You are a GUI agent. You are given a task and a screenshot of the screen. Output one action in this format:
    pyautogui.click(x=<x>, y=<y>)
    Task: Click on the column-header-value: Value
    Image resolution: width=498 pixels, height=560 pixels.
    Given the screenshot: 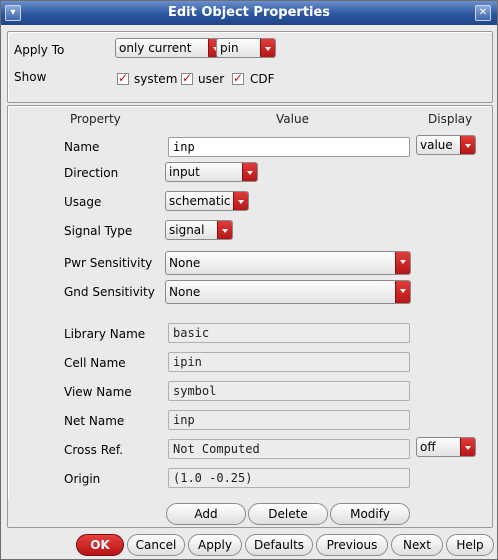 What is the action you would take?
    pyautogui.click(x=292, y=119)
    